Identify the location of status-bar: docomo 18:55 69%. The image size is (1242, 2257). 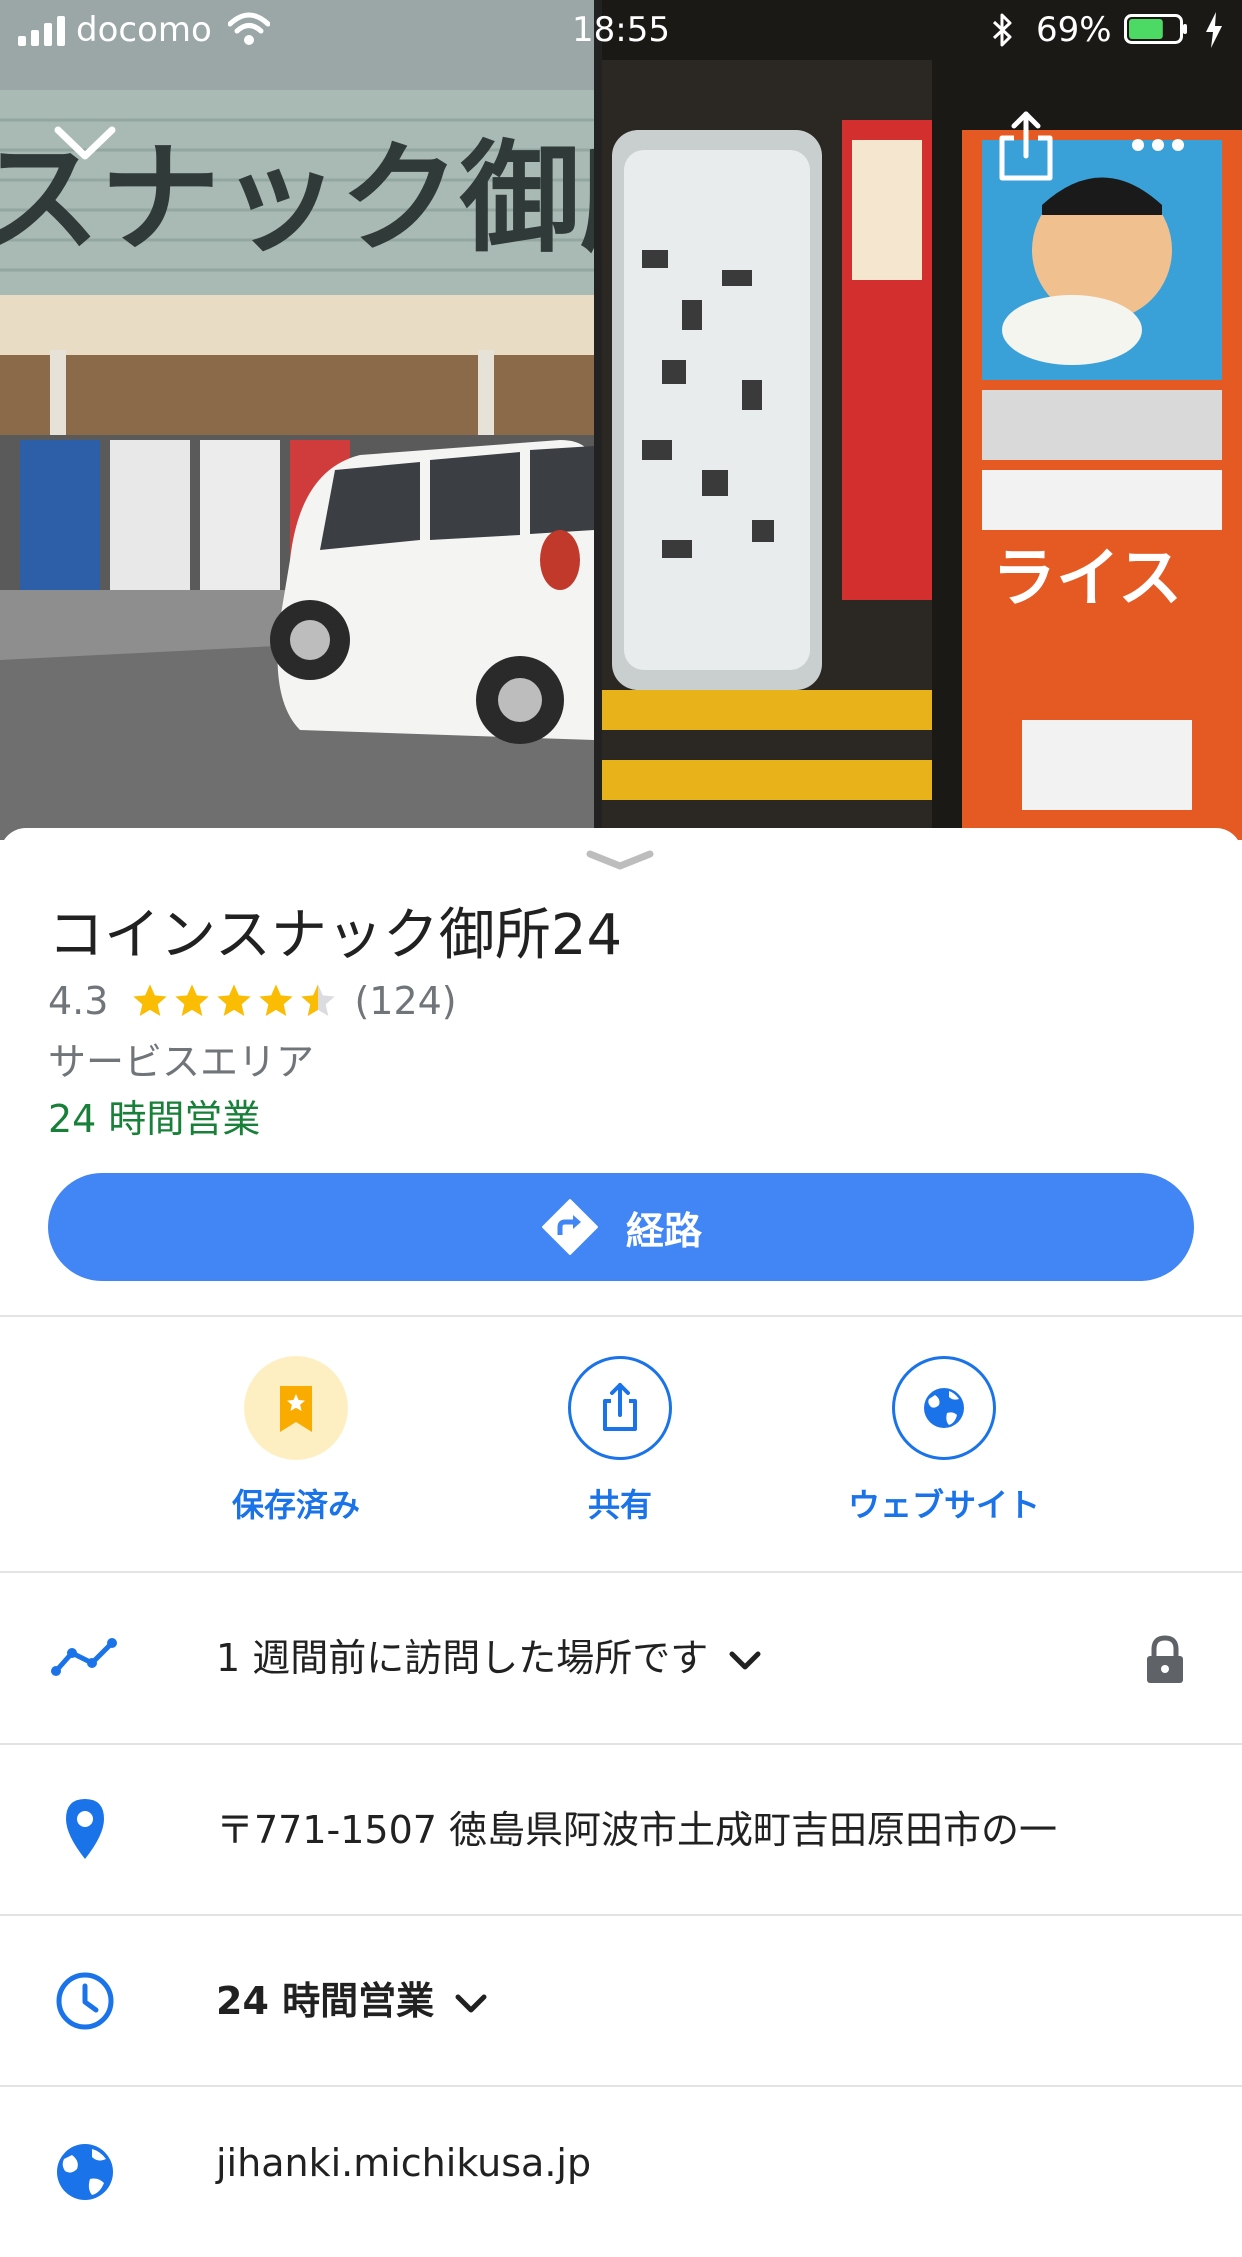
(621, 31).